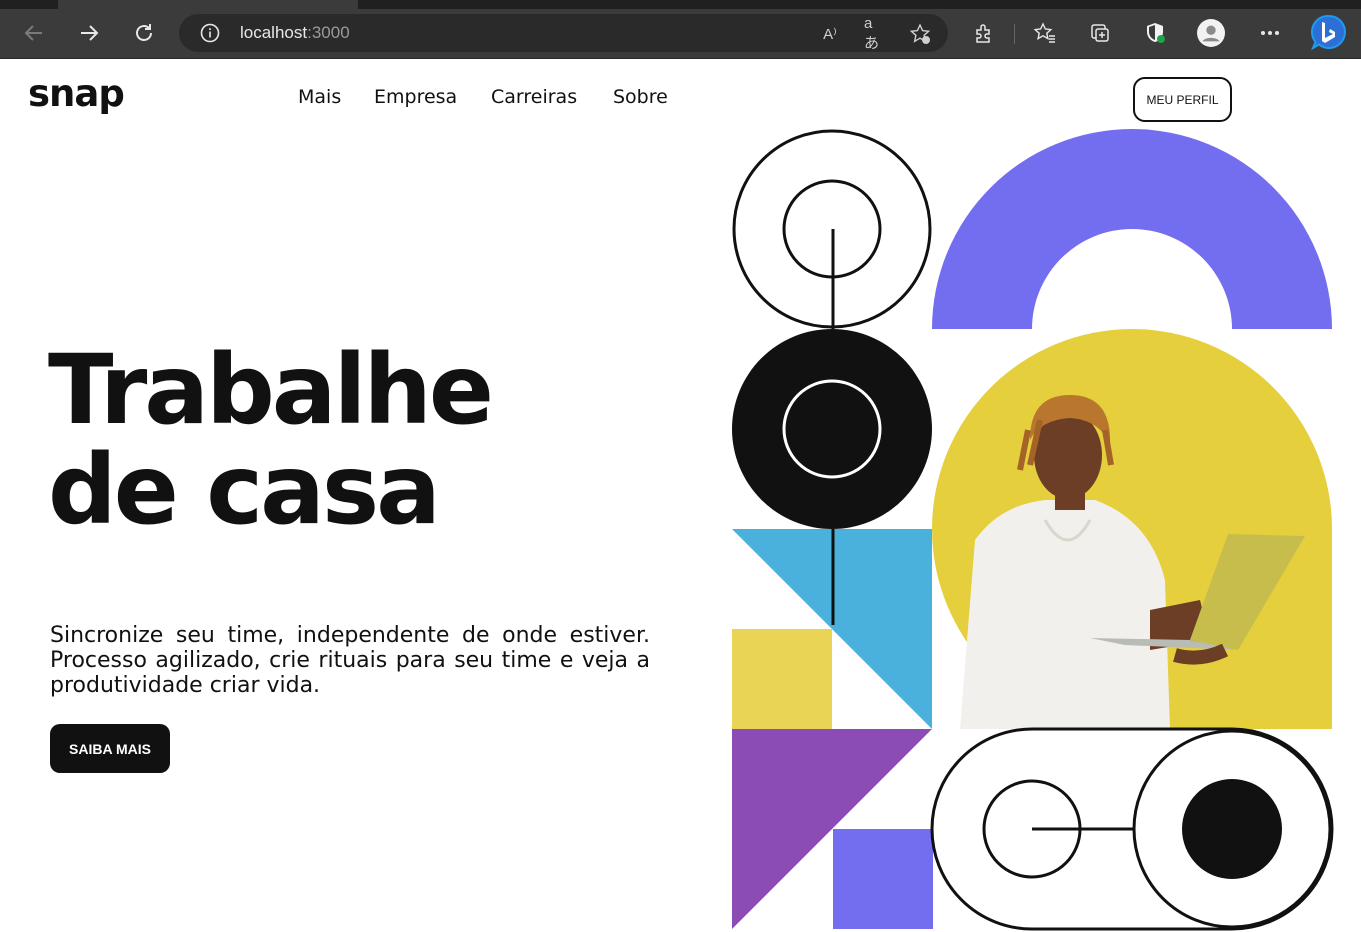 Image resolution: width=1361 pixels, height=932 pixels. Describe the element at coordinates (319, 97) in the screenshot. I see `nav-item-mais: Mais` at that location.